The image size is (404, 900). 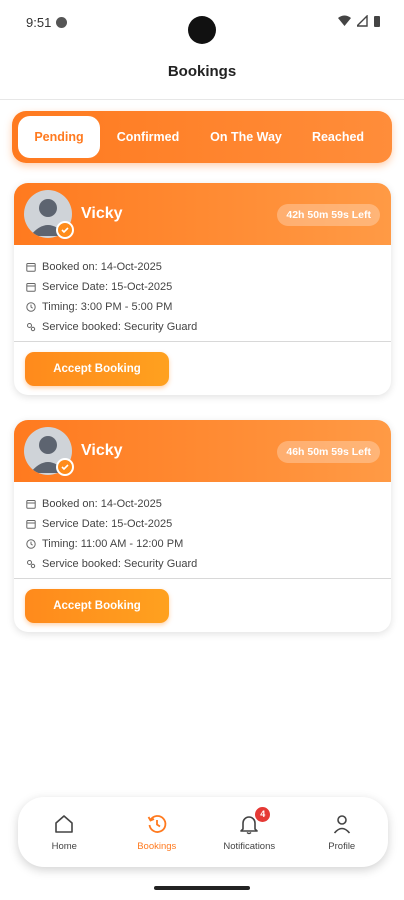 I want to click on nav-bookings-label: Bookings, so click(x=157, y=846).